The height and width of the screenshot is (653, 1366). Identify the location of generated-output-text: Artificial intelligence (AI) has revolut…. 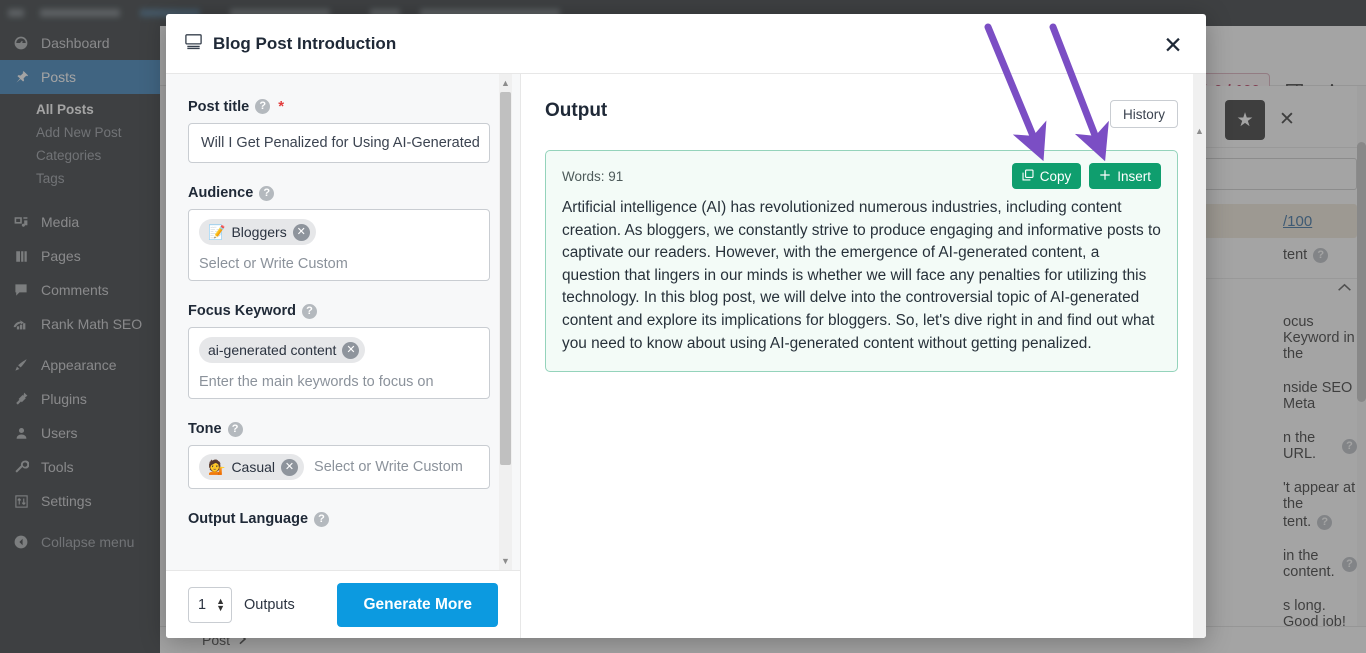
(861, 276).